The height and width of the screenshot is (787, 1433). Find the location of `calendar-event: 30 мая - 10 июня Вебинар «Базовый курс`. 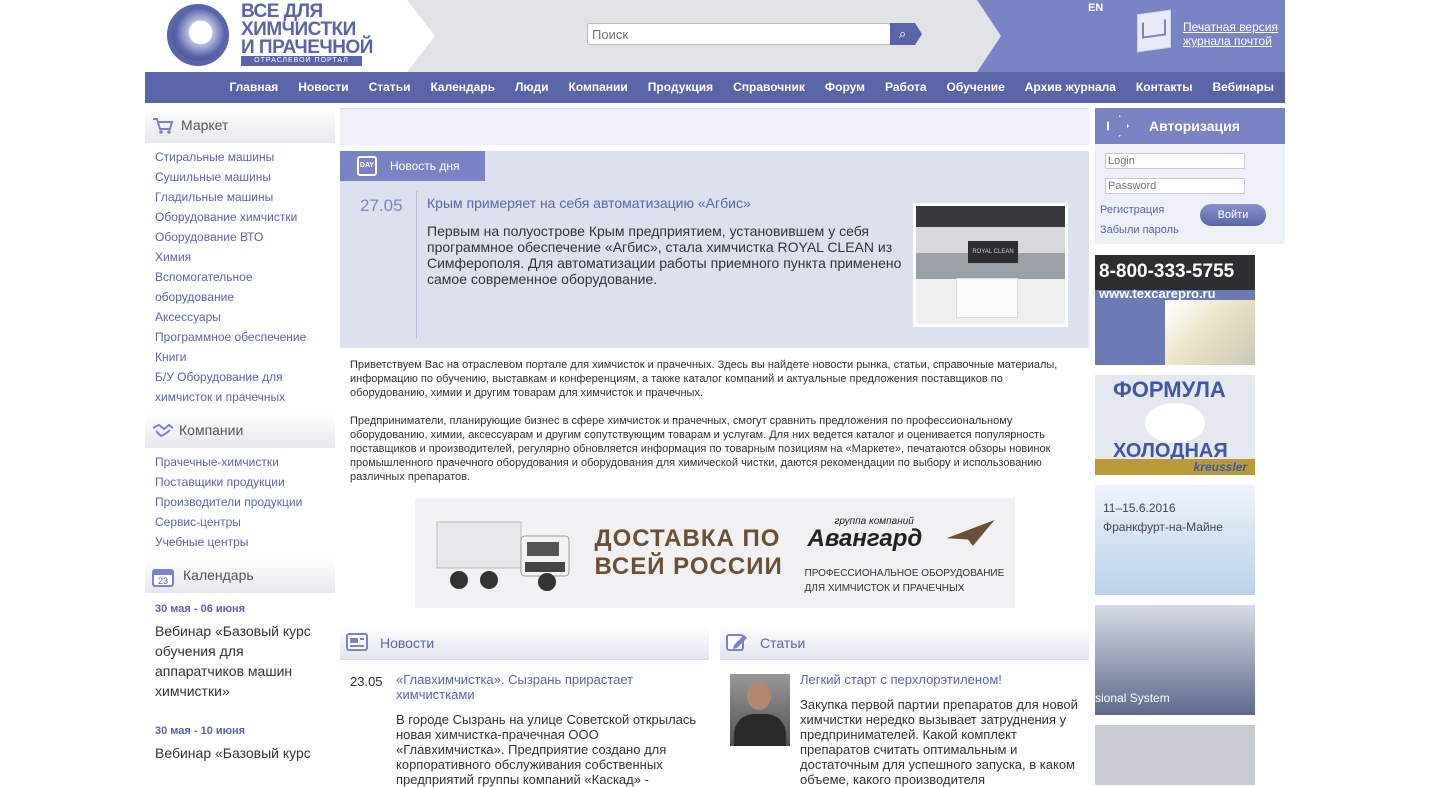

calendar-event: 30 мая - 10 июня Вебинар «Базовый курс is located at coordinates (240, 732).